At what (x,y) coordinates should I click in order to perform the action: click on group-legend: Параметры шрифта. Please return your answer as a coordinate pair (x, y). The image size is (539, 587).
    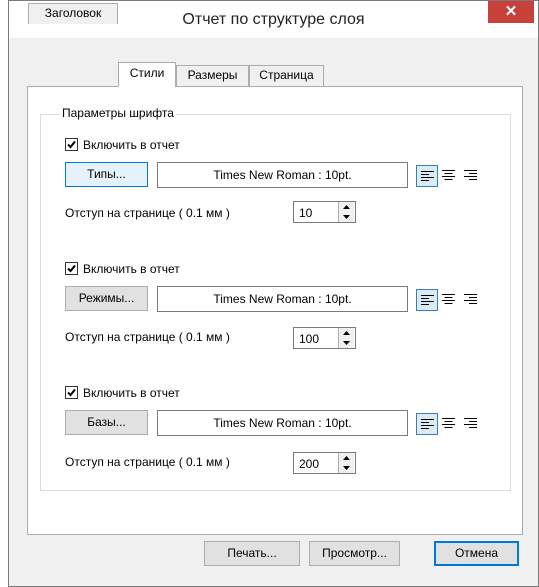
    Looking at the image, I should click on (118, 113).